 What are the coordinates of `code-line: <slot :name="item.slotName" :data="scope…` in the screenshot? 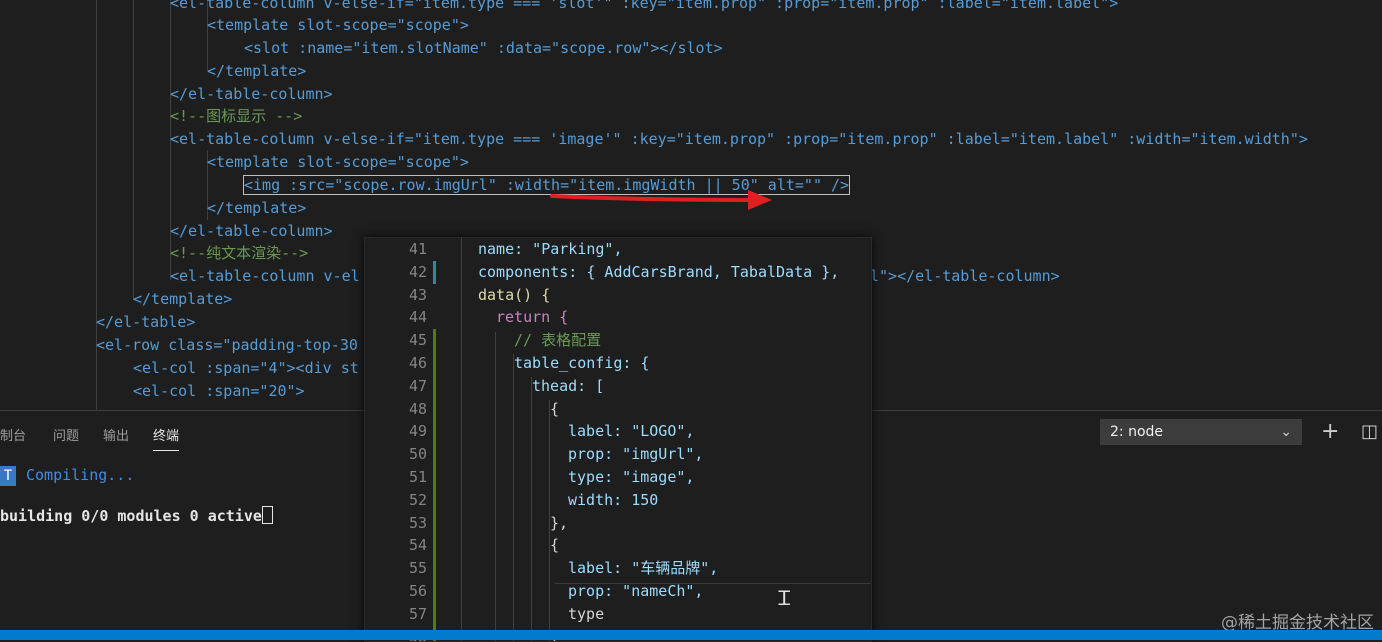 It's located at (483, 48).